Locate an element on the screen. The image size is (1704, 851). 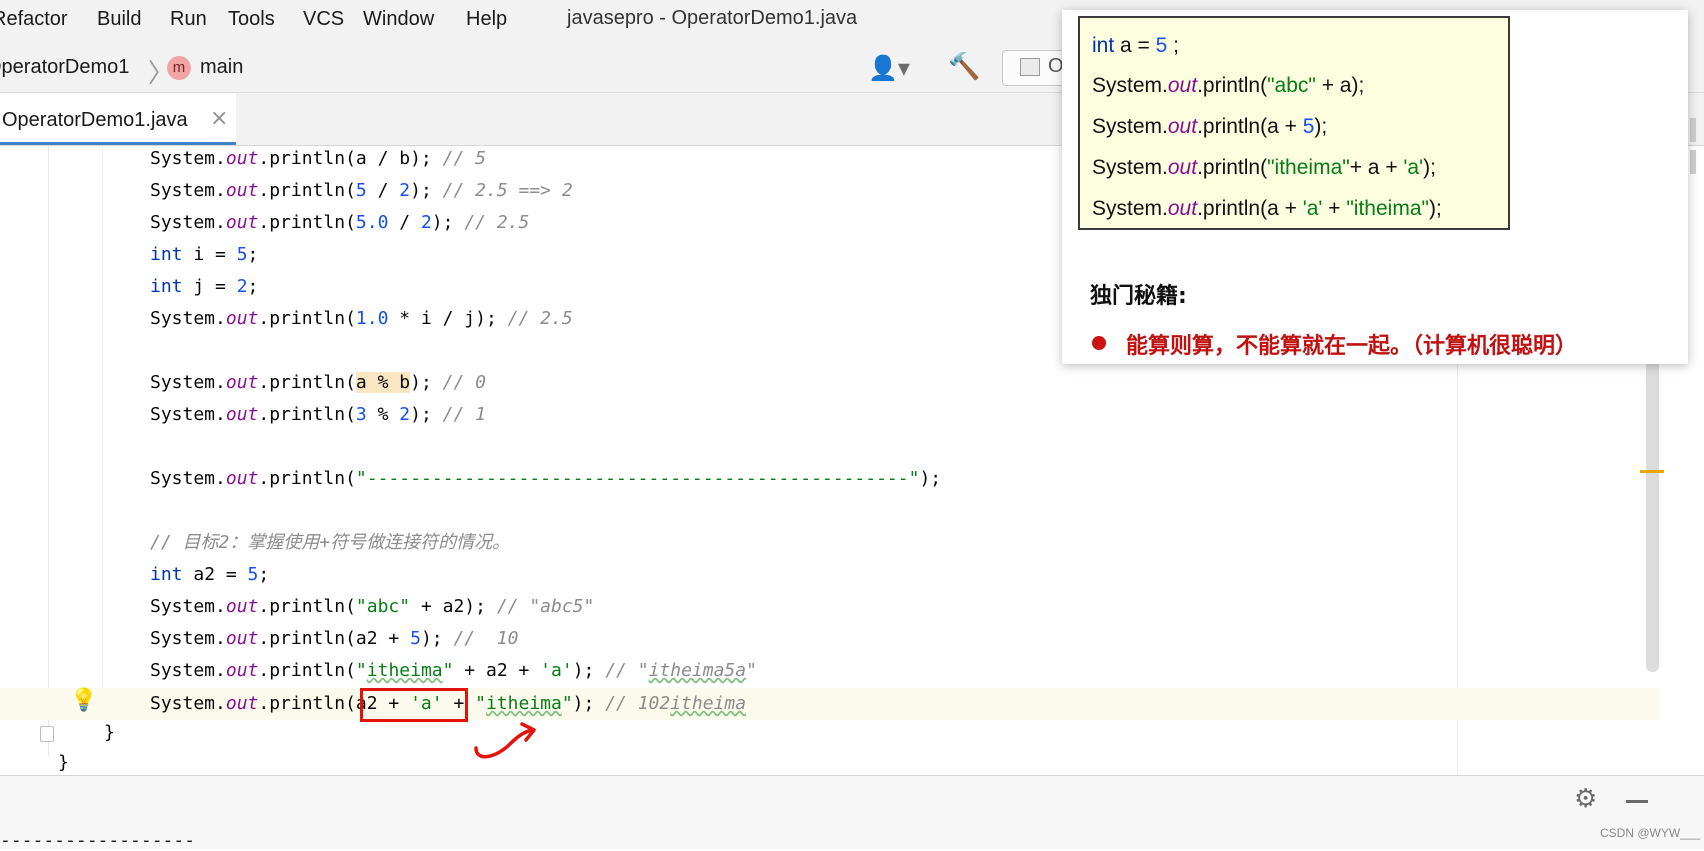
slide-code-token: ; is located at coordinates (1173, 45).